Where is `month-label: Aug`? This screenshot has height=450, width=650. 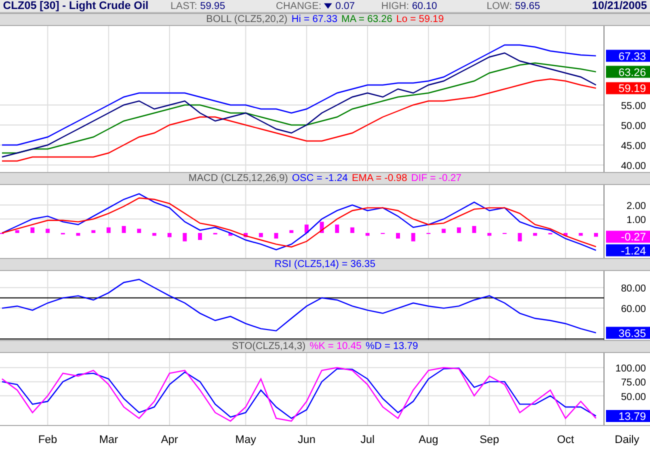 month-label: Aug is located at coordinates (428, 440).